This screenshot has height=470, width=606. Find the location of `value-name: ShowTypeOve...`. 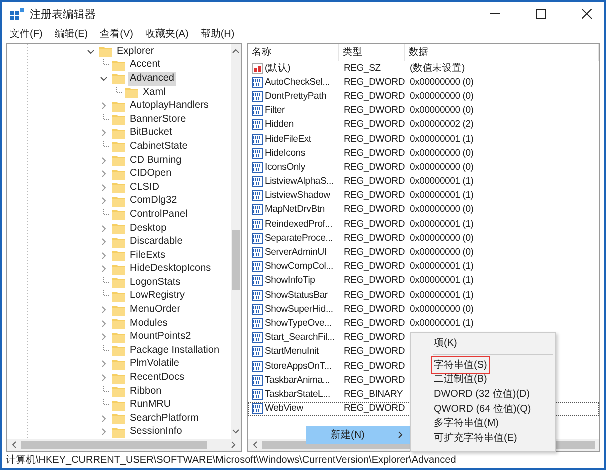

value-name: ShowTypeOve... is located at coordinates (298, 323).